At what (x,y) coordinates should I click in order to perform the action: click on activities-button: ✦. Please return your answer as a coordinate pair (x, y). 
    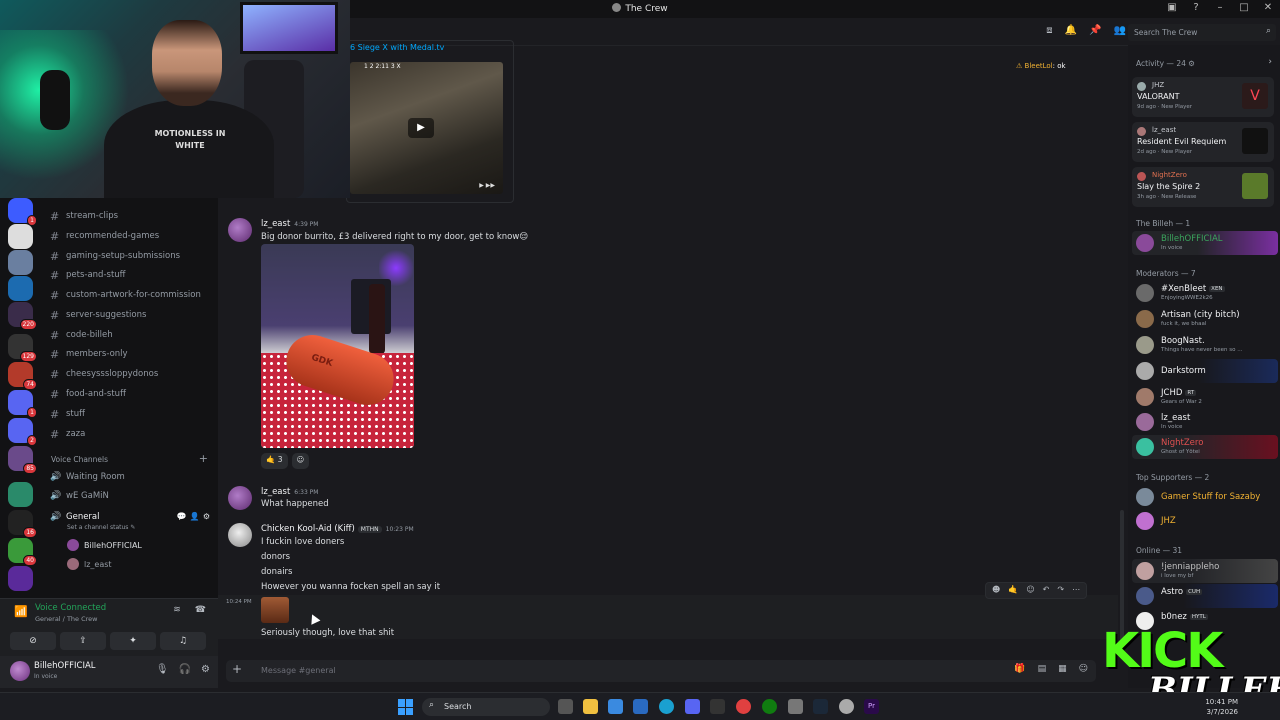
    Looking at the image, I should click on (133, 641).